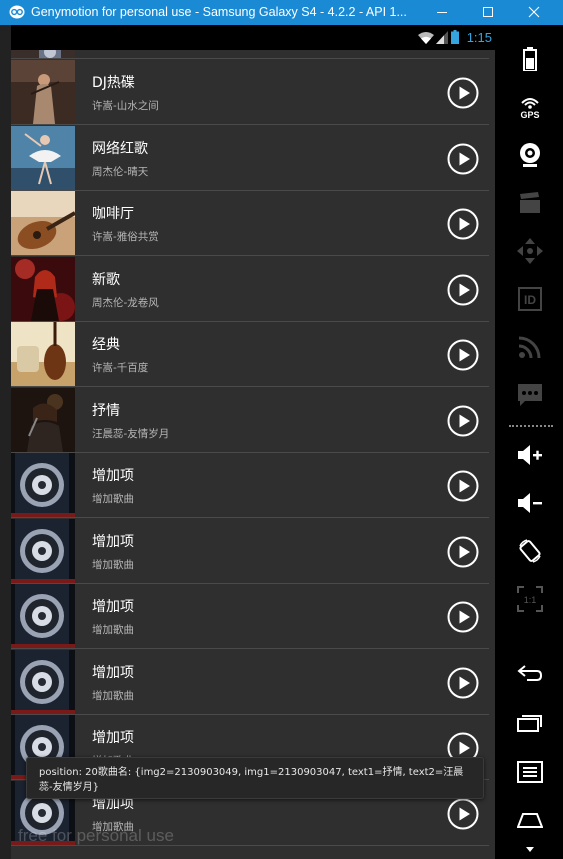 This screenshot has width=563, height=859. What do you see at coordinates (530, 107) in the screenshot?
I see `gps-icon: GPS` at bounding box center [530, 107].